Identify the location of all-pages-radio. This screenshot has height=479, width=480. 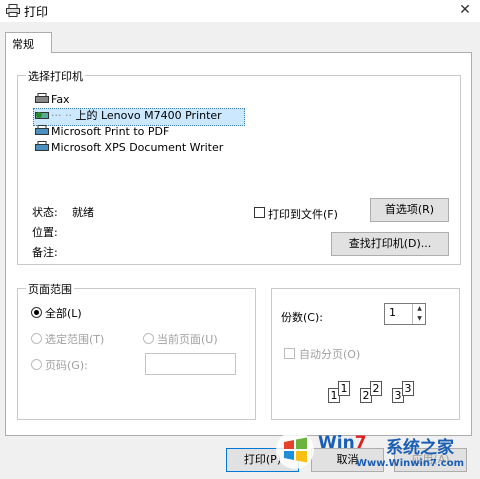
(36, 312).